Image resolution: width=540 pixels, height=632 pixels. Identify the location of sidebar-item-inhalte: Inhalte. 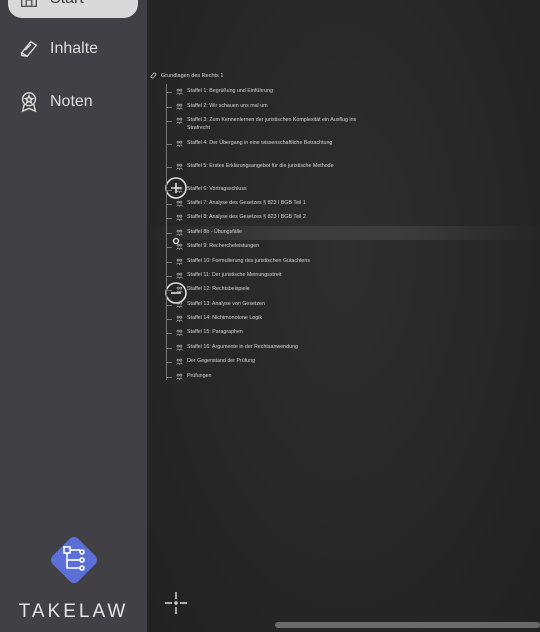
(73, 49).